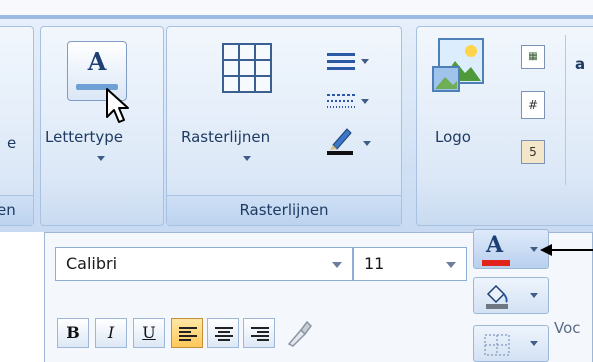 Image resolution: width=593 pixels, height=362 pixels. I want to click on font-name-combobox: Calibri, so click(204, 264).